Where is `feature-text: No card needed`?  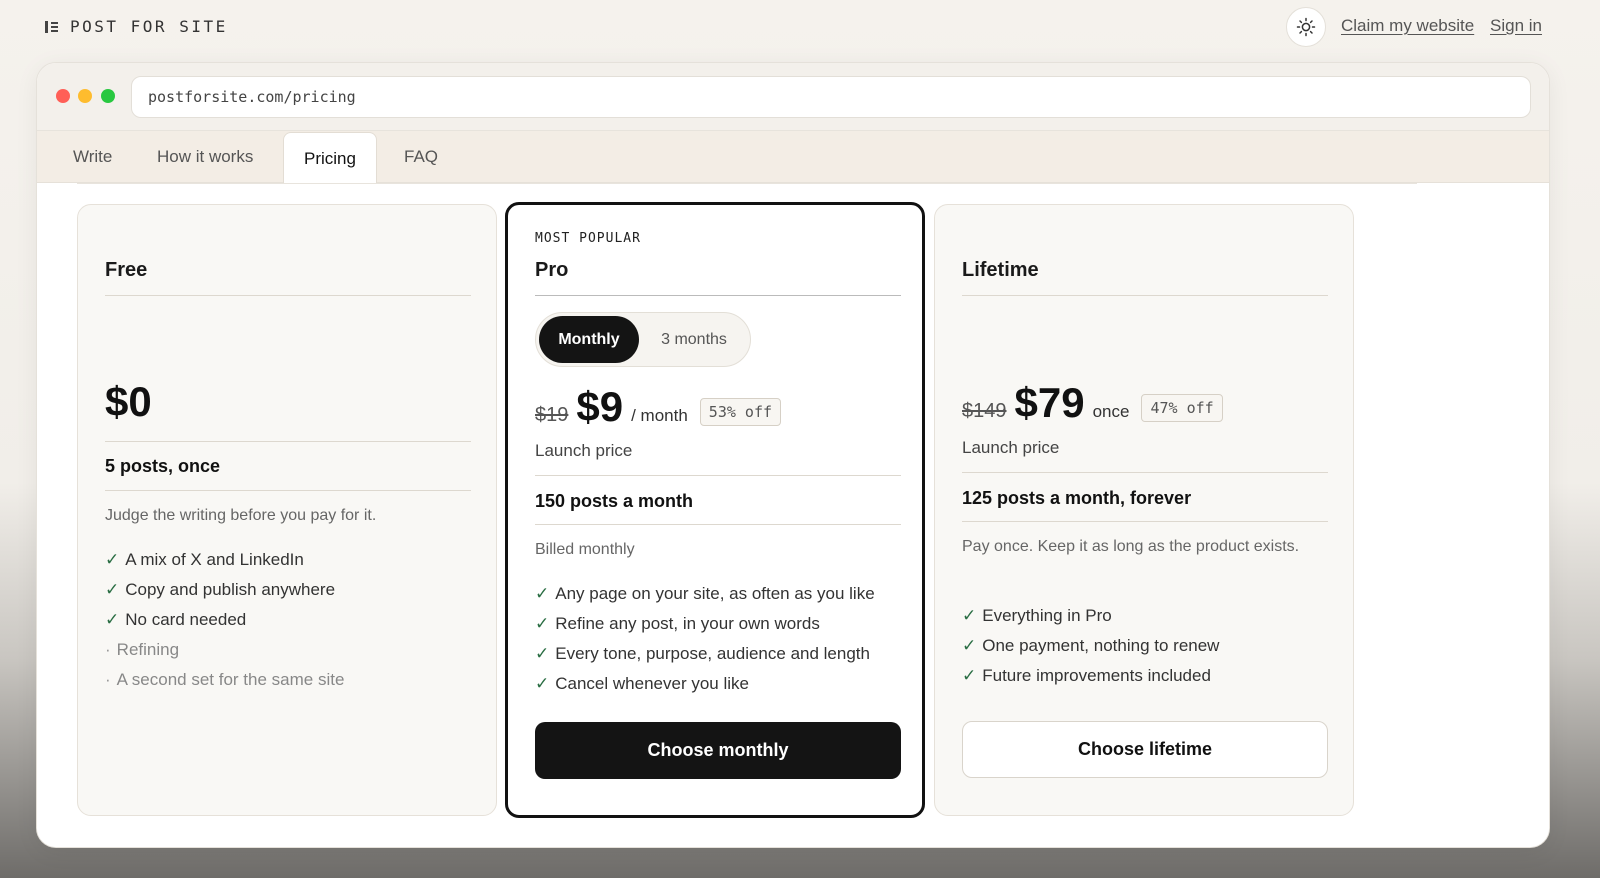
feature-text: No card needed is located at coordinates (186, 619).